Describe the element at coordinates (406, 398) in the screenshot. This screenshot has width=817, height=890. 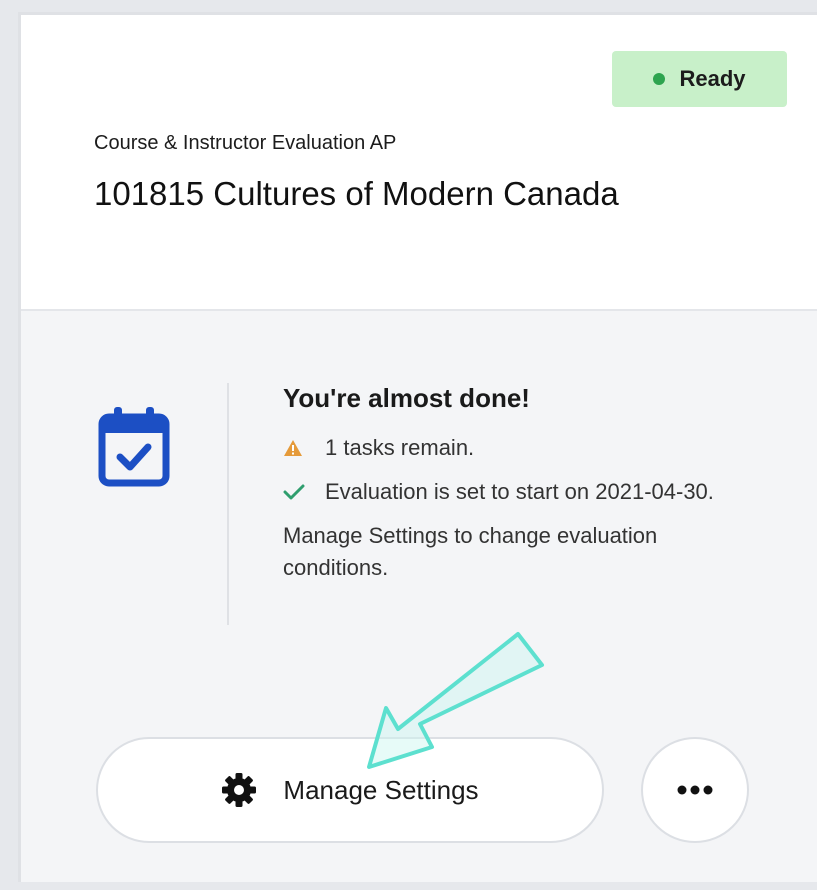
I see `message-heading: You're almost done!` at that location.